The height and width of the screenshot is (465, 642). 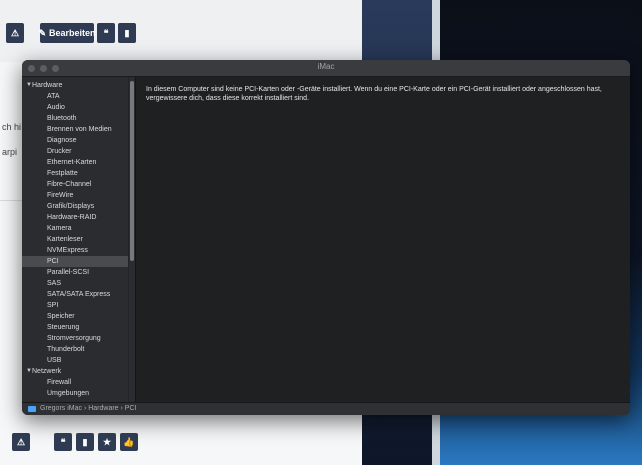 I want to click on sidebar-item-label: USB, so click(x=54, y=360).